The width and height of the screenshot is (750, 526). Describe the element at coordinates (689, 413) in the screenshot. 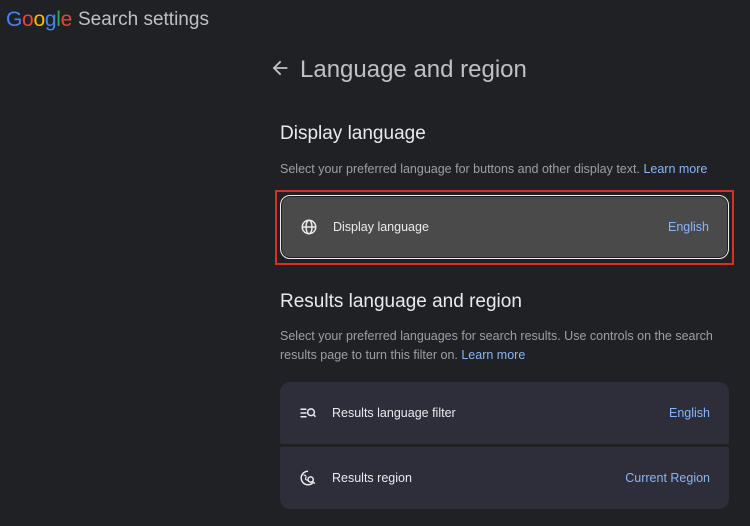

I see `results-language-filter-value: English` at that location.